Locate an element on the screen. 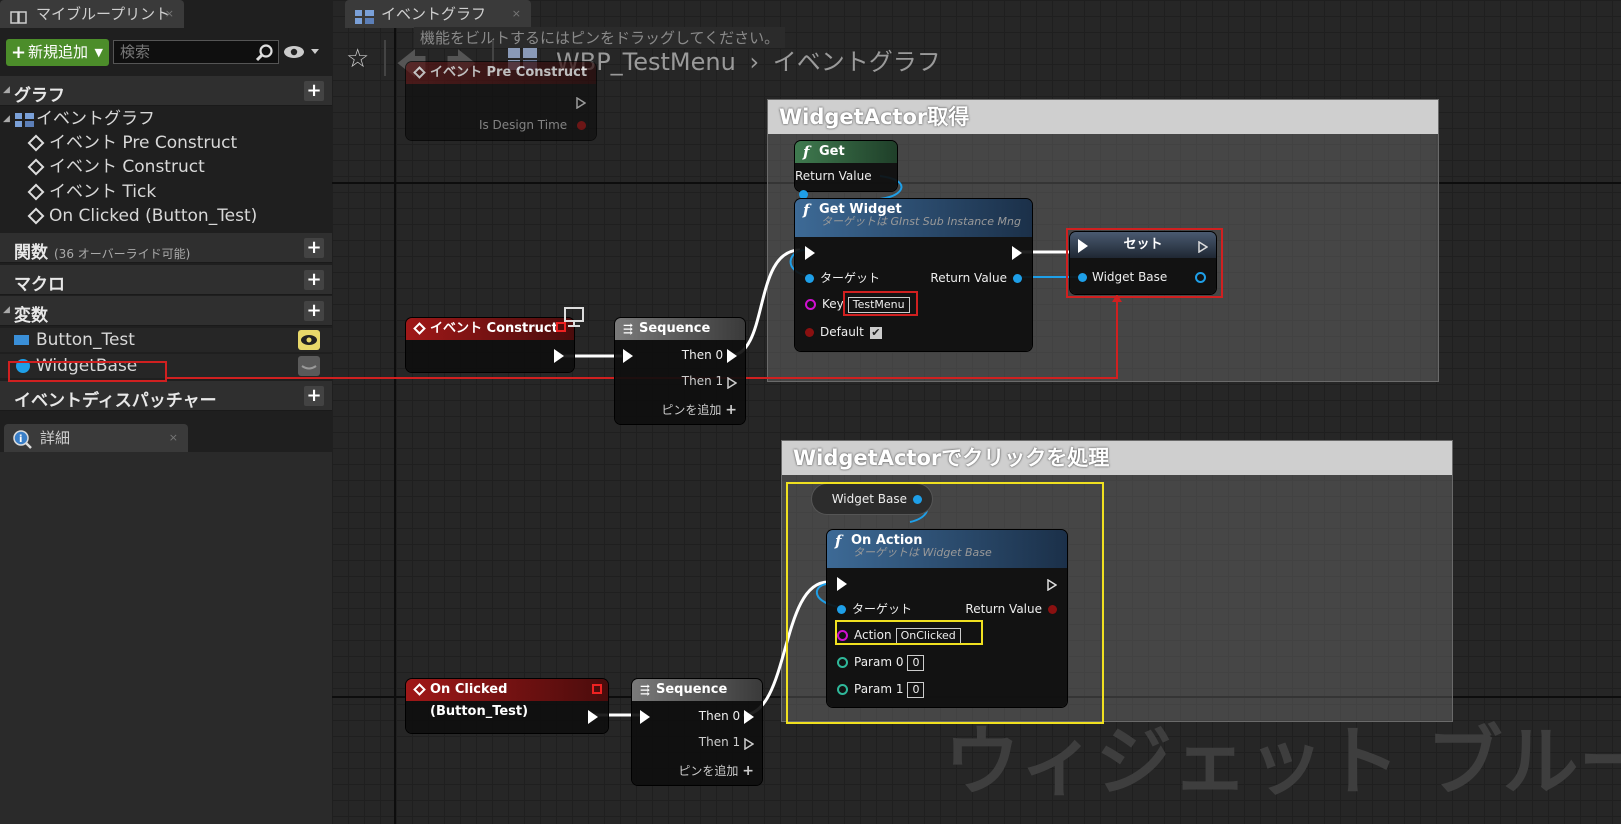 Image resolution: width=1621 pixels, height=824 pixels. pin-label: ターゲット is located at coordinates (850, 278).